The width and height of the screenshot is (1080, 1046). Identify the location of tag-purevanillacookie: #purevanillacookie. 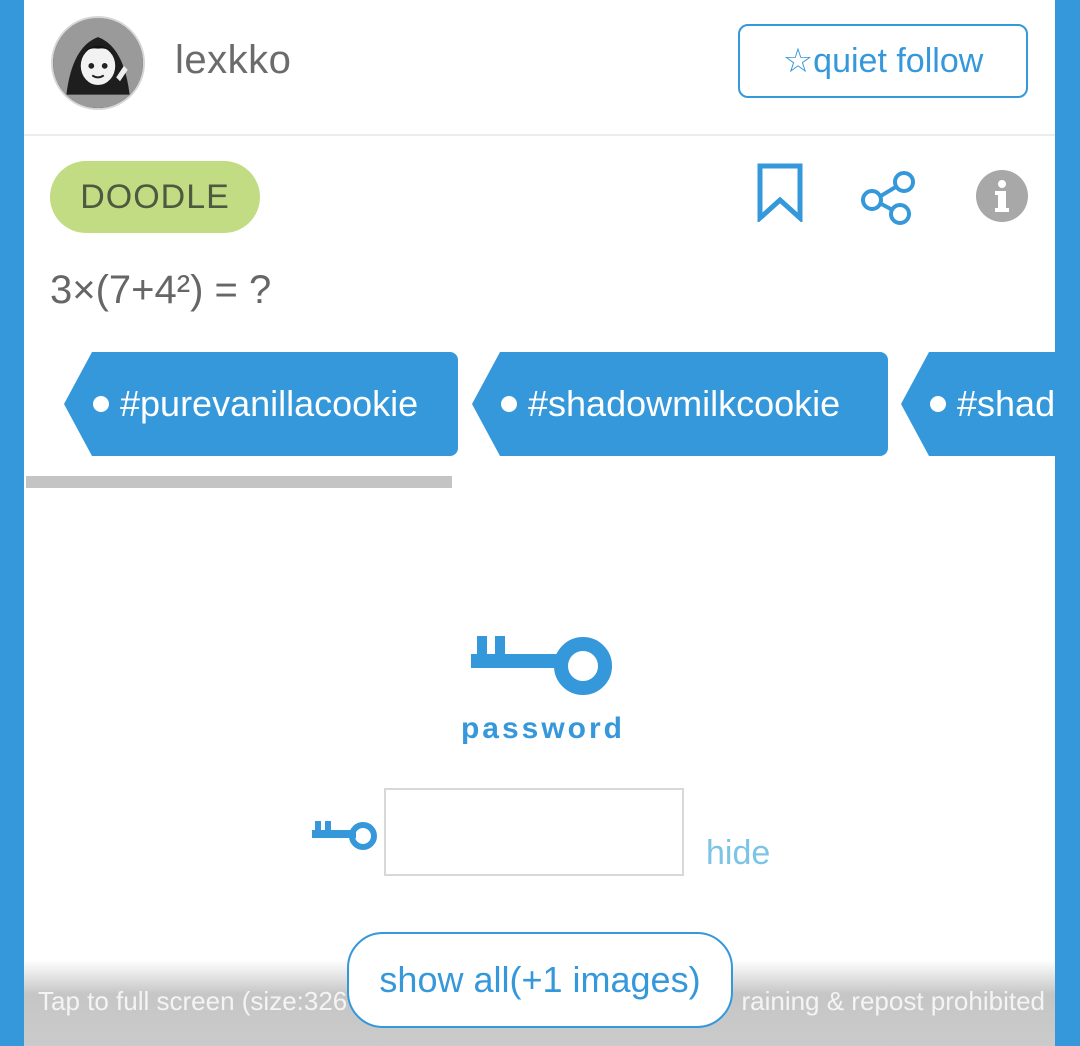
(261, 404).